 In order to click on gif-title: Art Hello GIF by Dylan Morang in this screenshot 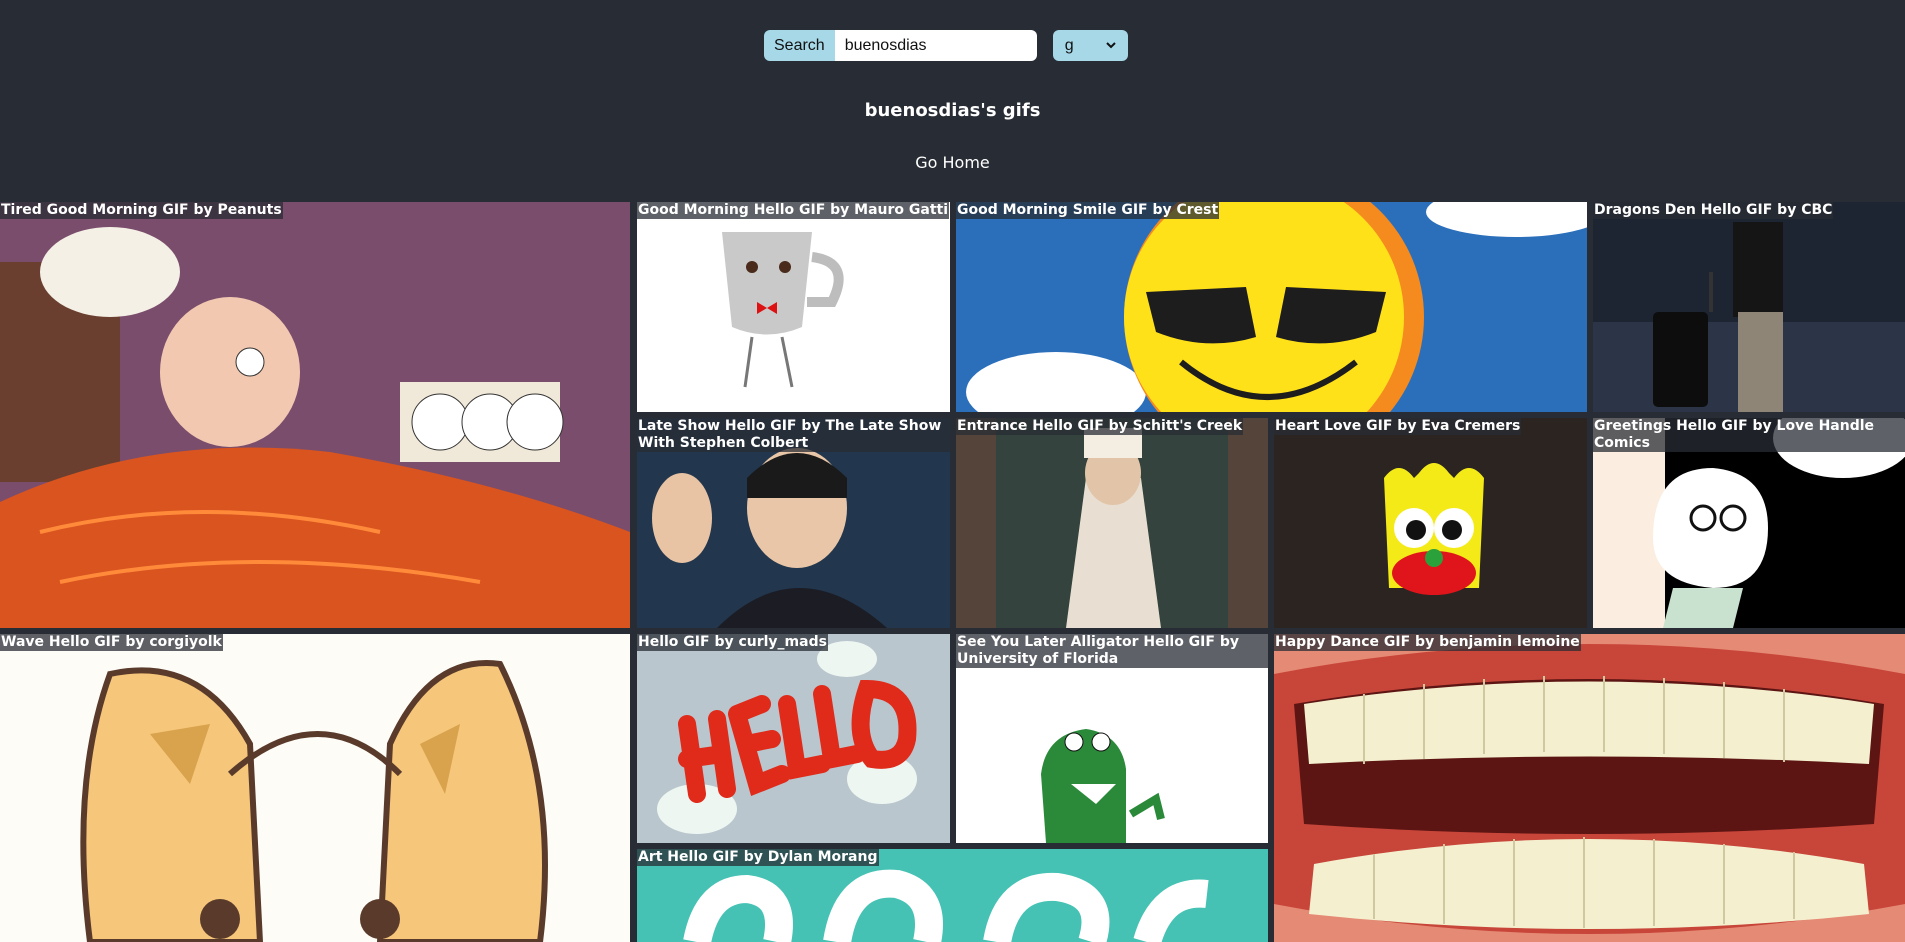, I will do `click(758, 857)`.